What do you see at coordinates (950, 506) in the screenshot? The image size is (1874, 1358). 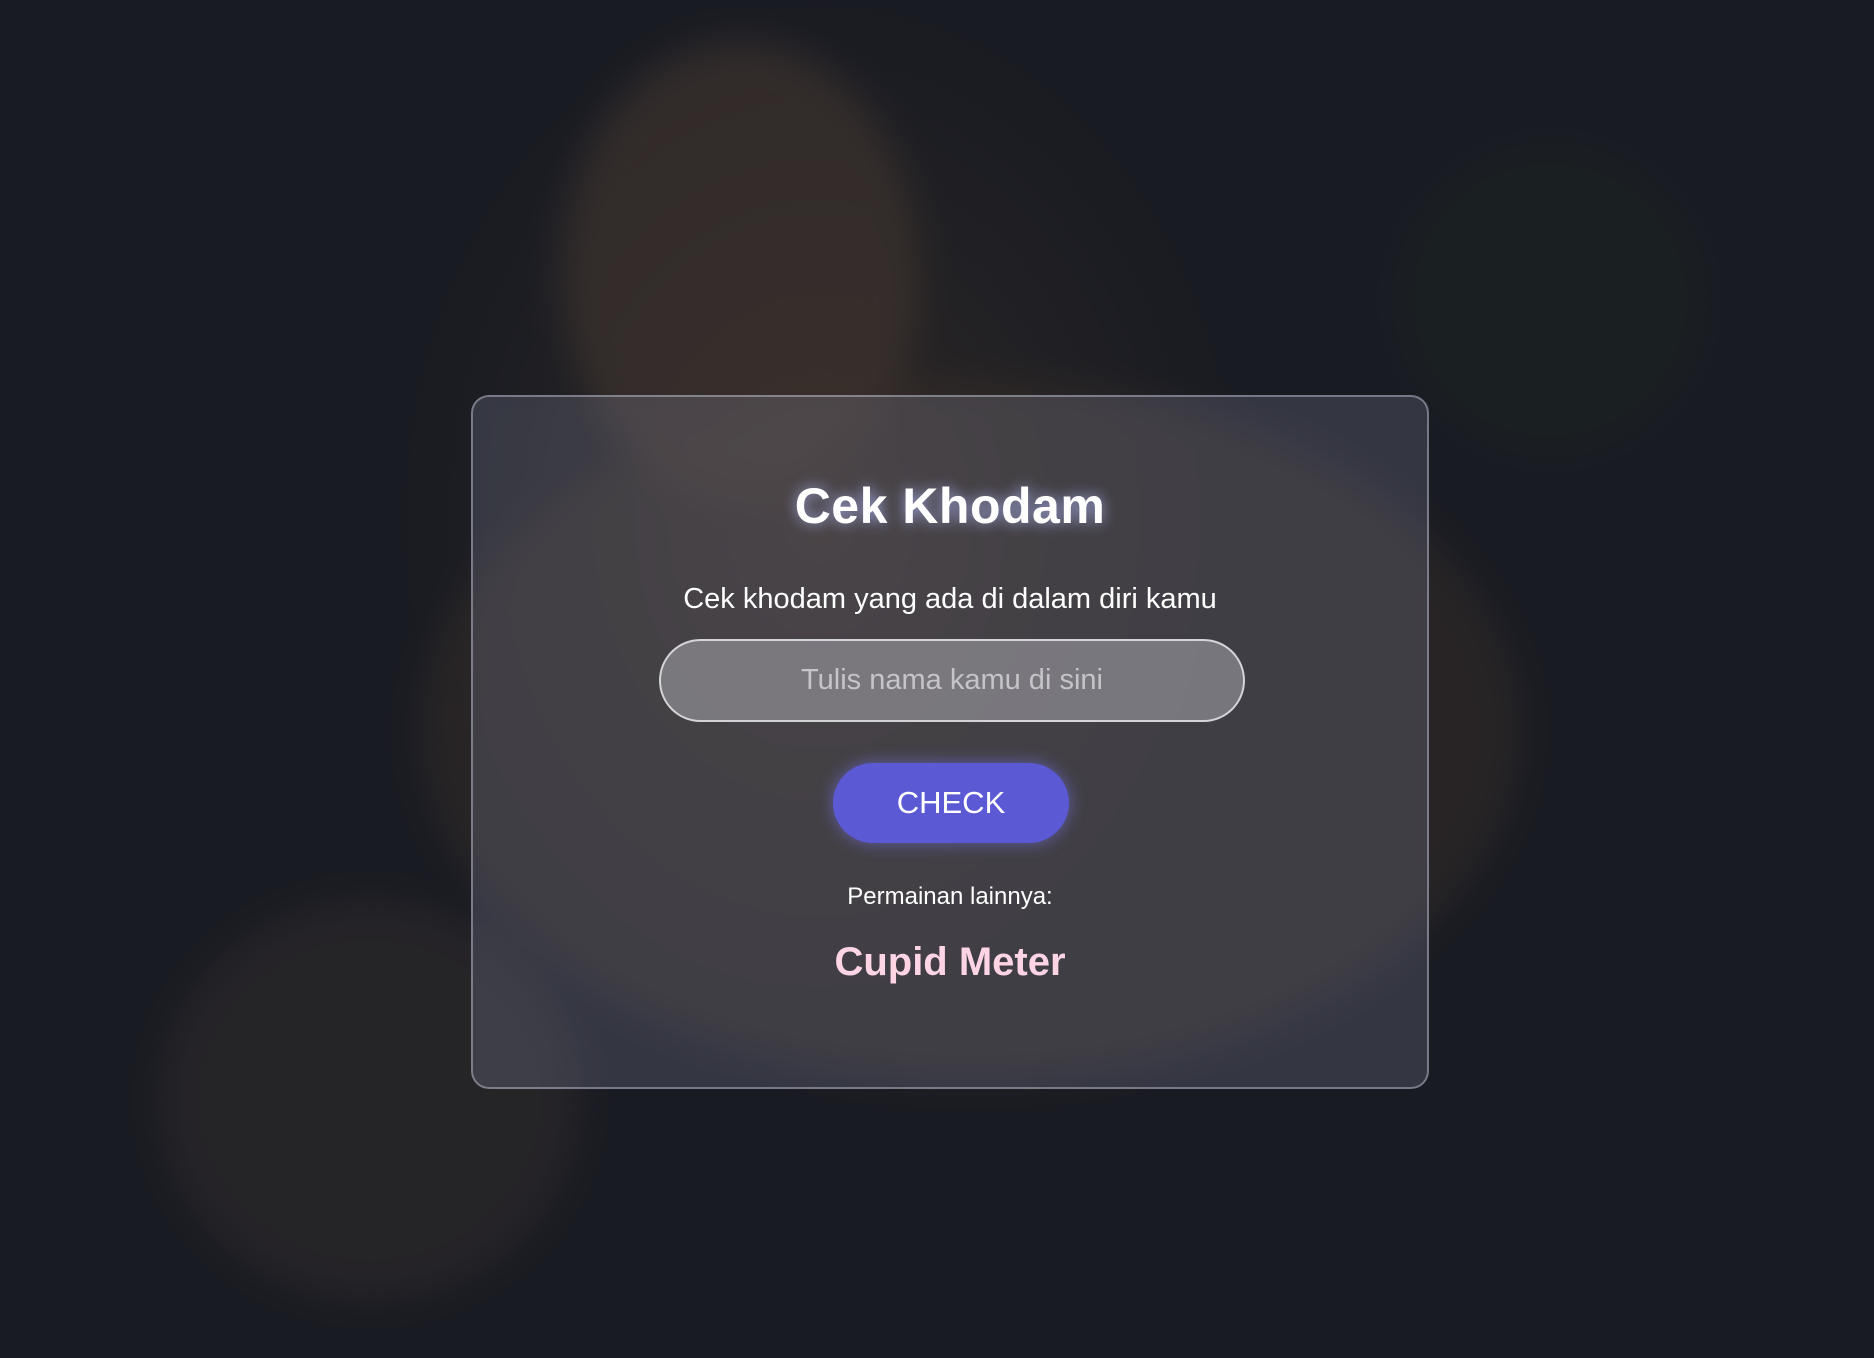 I see `page-title: Cek Khodam` at bounding box center [950, 506].